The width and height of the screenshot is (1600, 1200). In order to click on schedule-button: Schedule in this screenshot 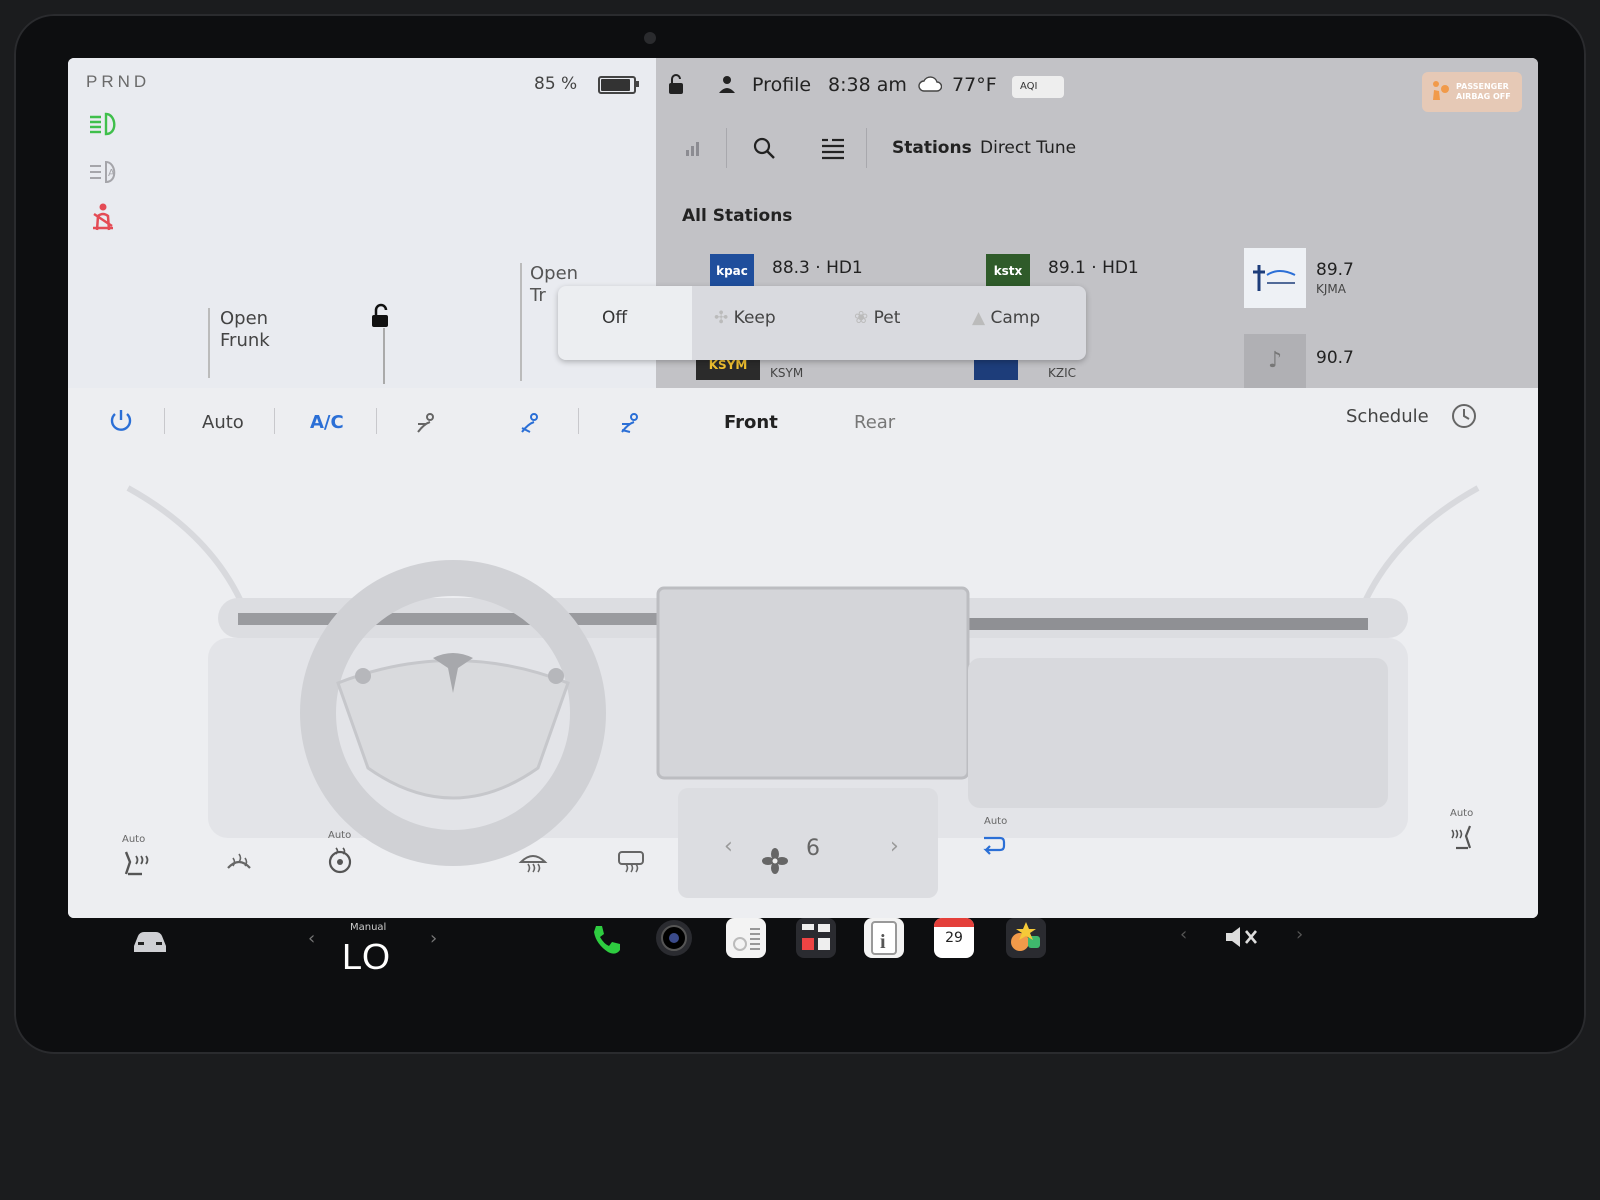, I will do `click(1387, 416)`.